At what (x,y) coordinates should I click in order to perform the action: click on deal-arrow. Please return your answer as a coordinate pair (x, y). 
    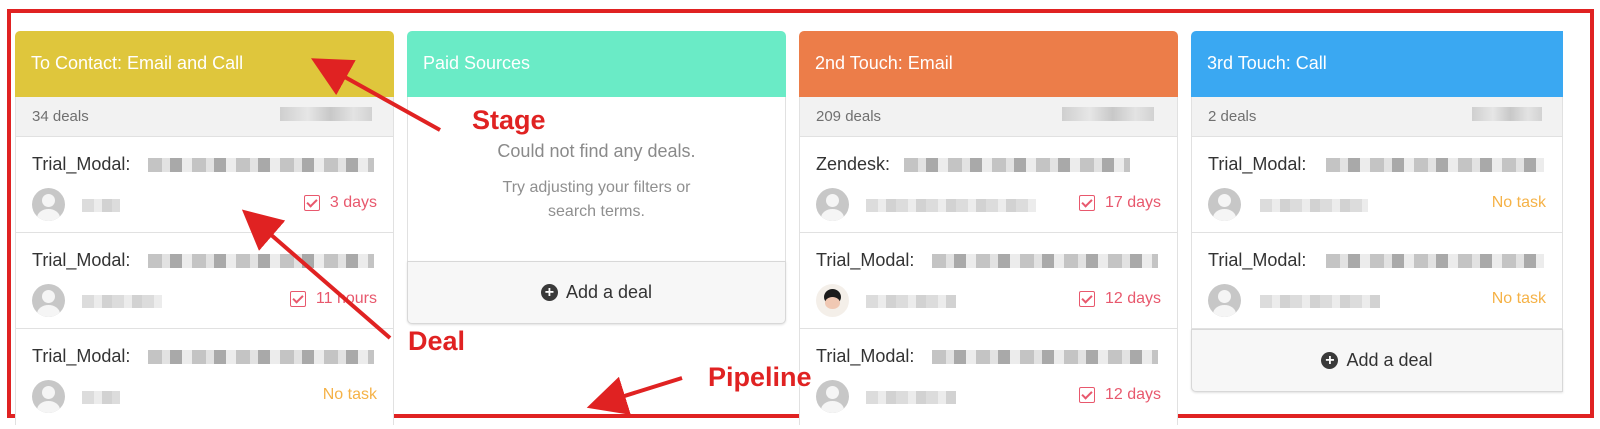
    Looking at the image, I should click on (316, 274).